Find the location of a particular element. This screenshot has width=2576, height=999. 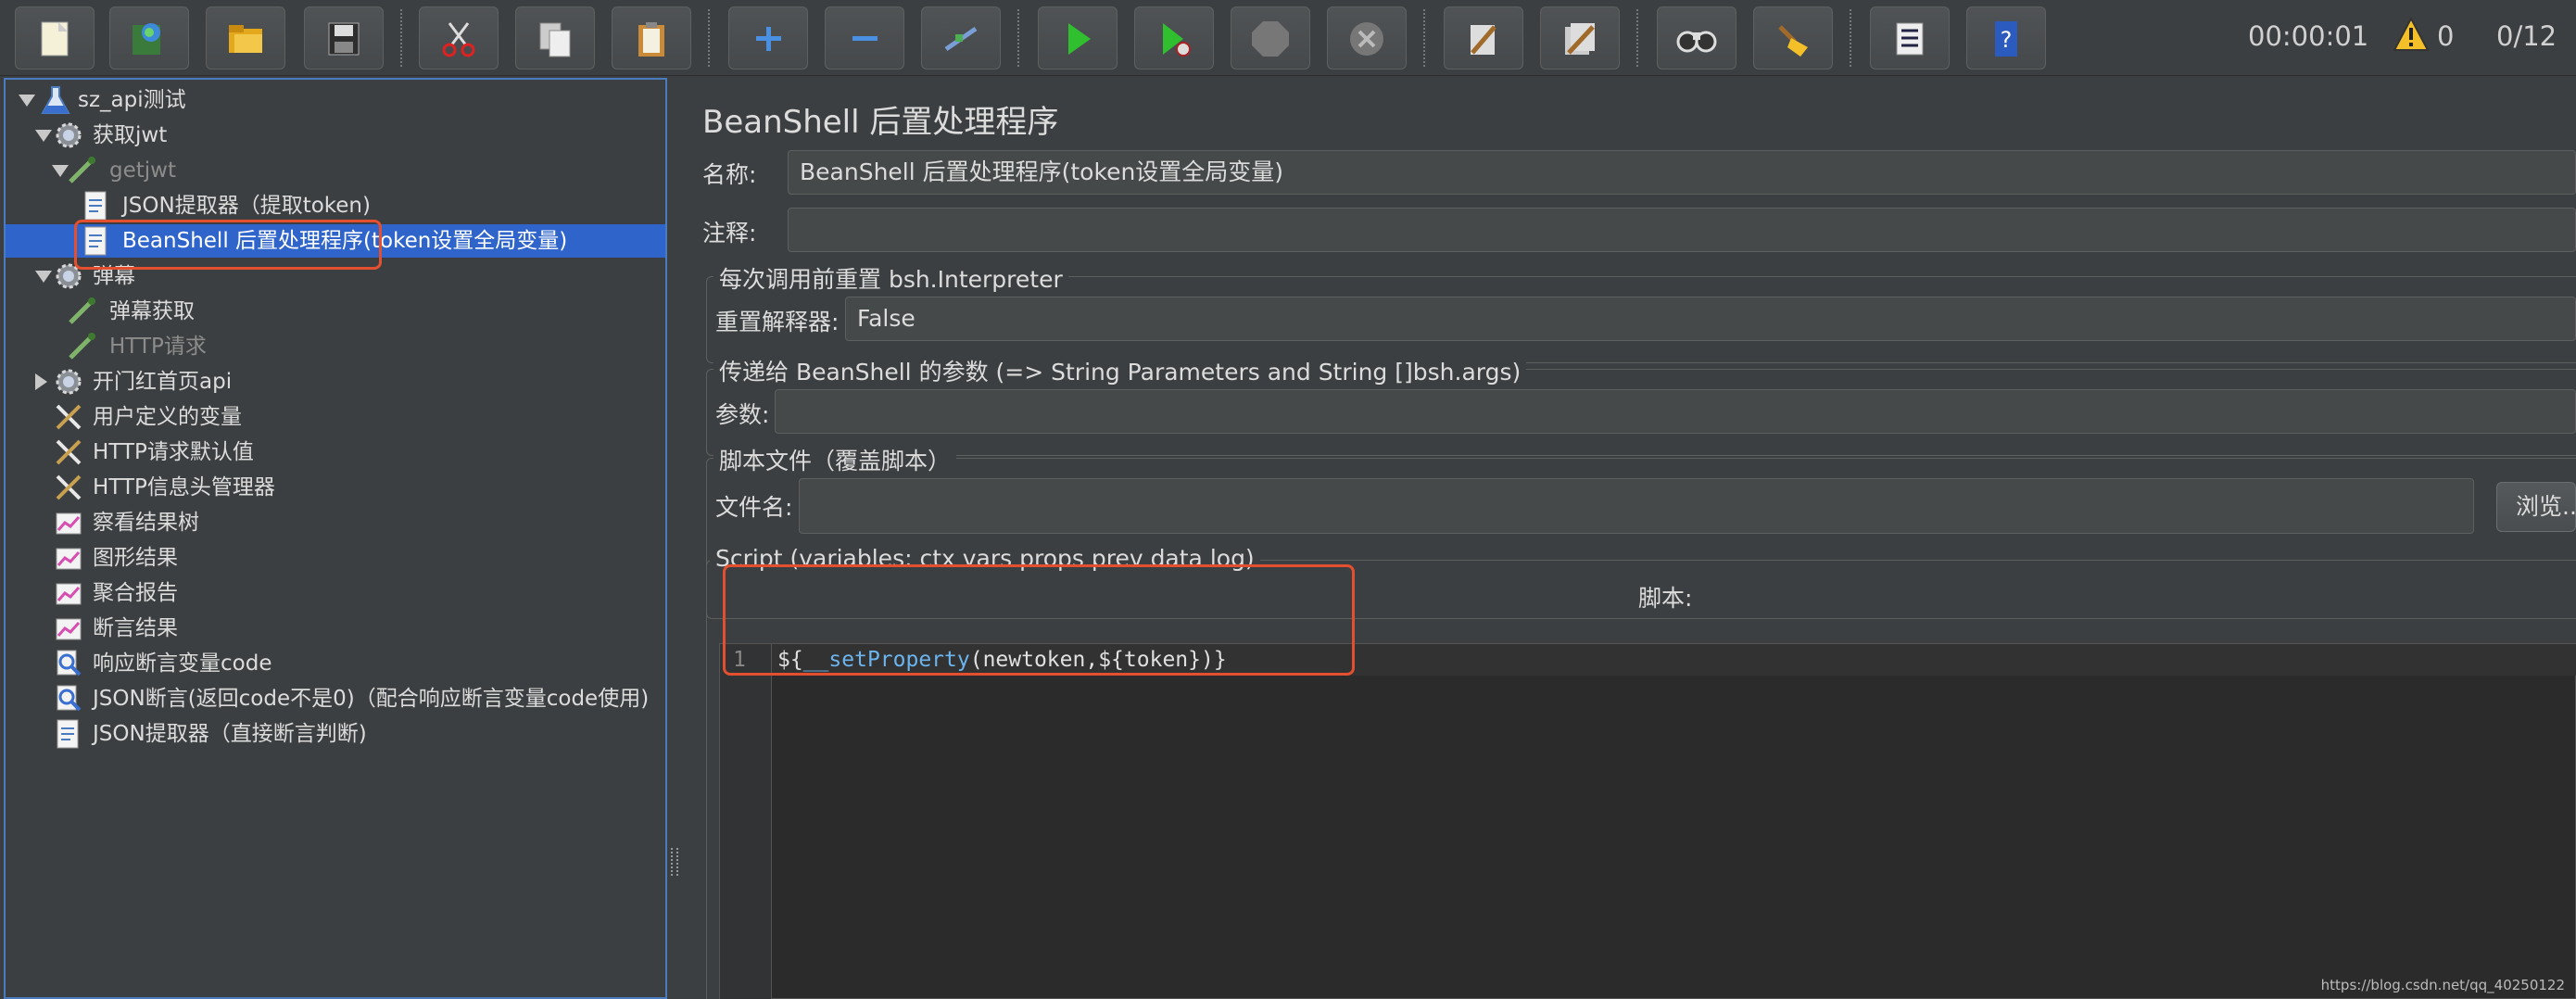

script-header: 脚本: is located at coordinates (1666, 599).